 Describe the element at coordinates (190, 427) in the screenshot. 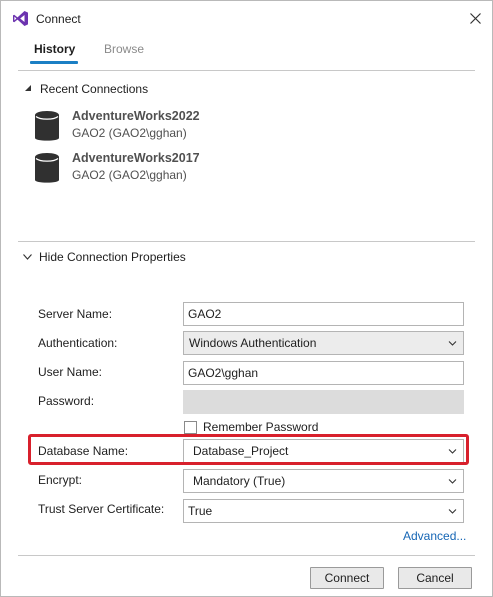

I see `checkbox-box` at that location.